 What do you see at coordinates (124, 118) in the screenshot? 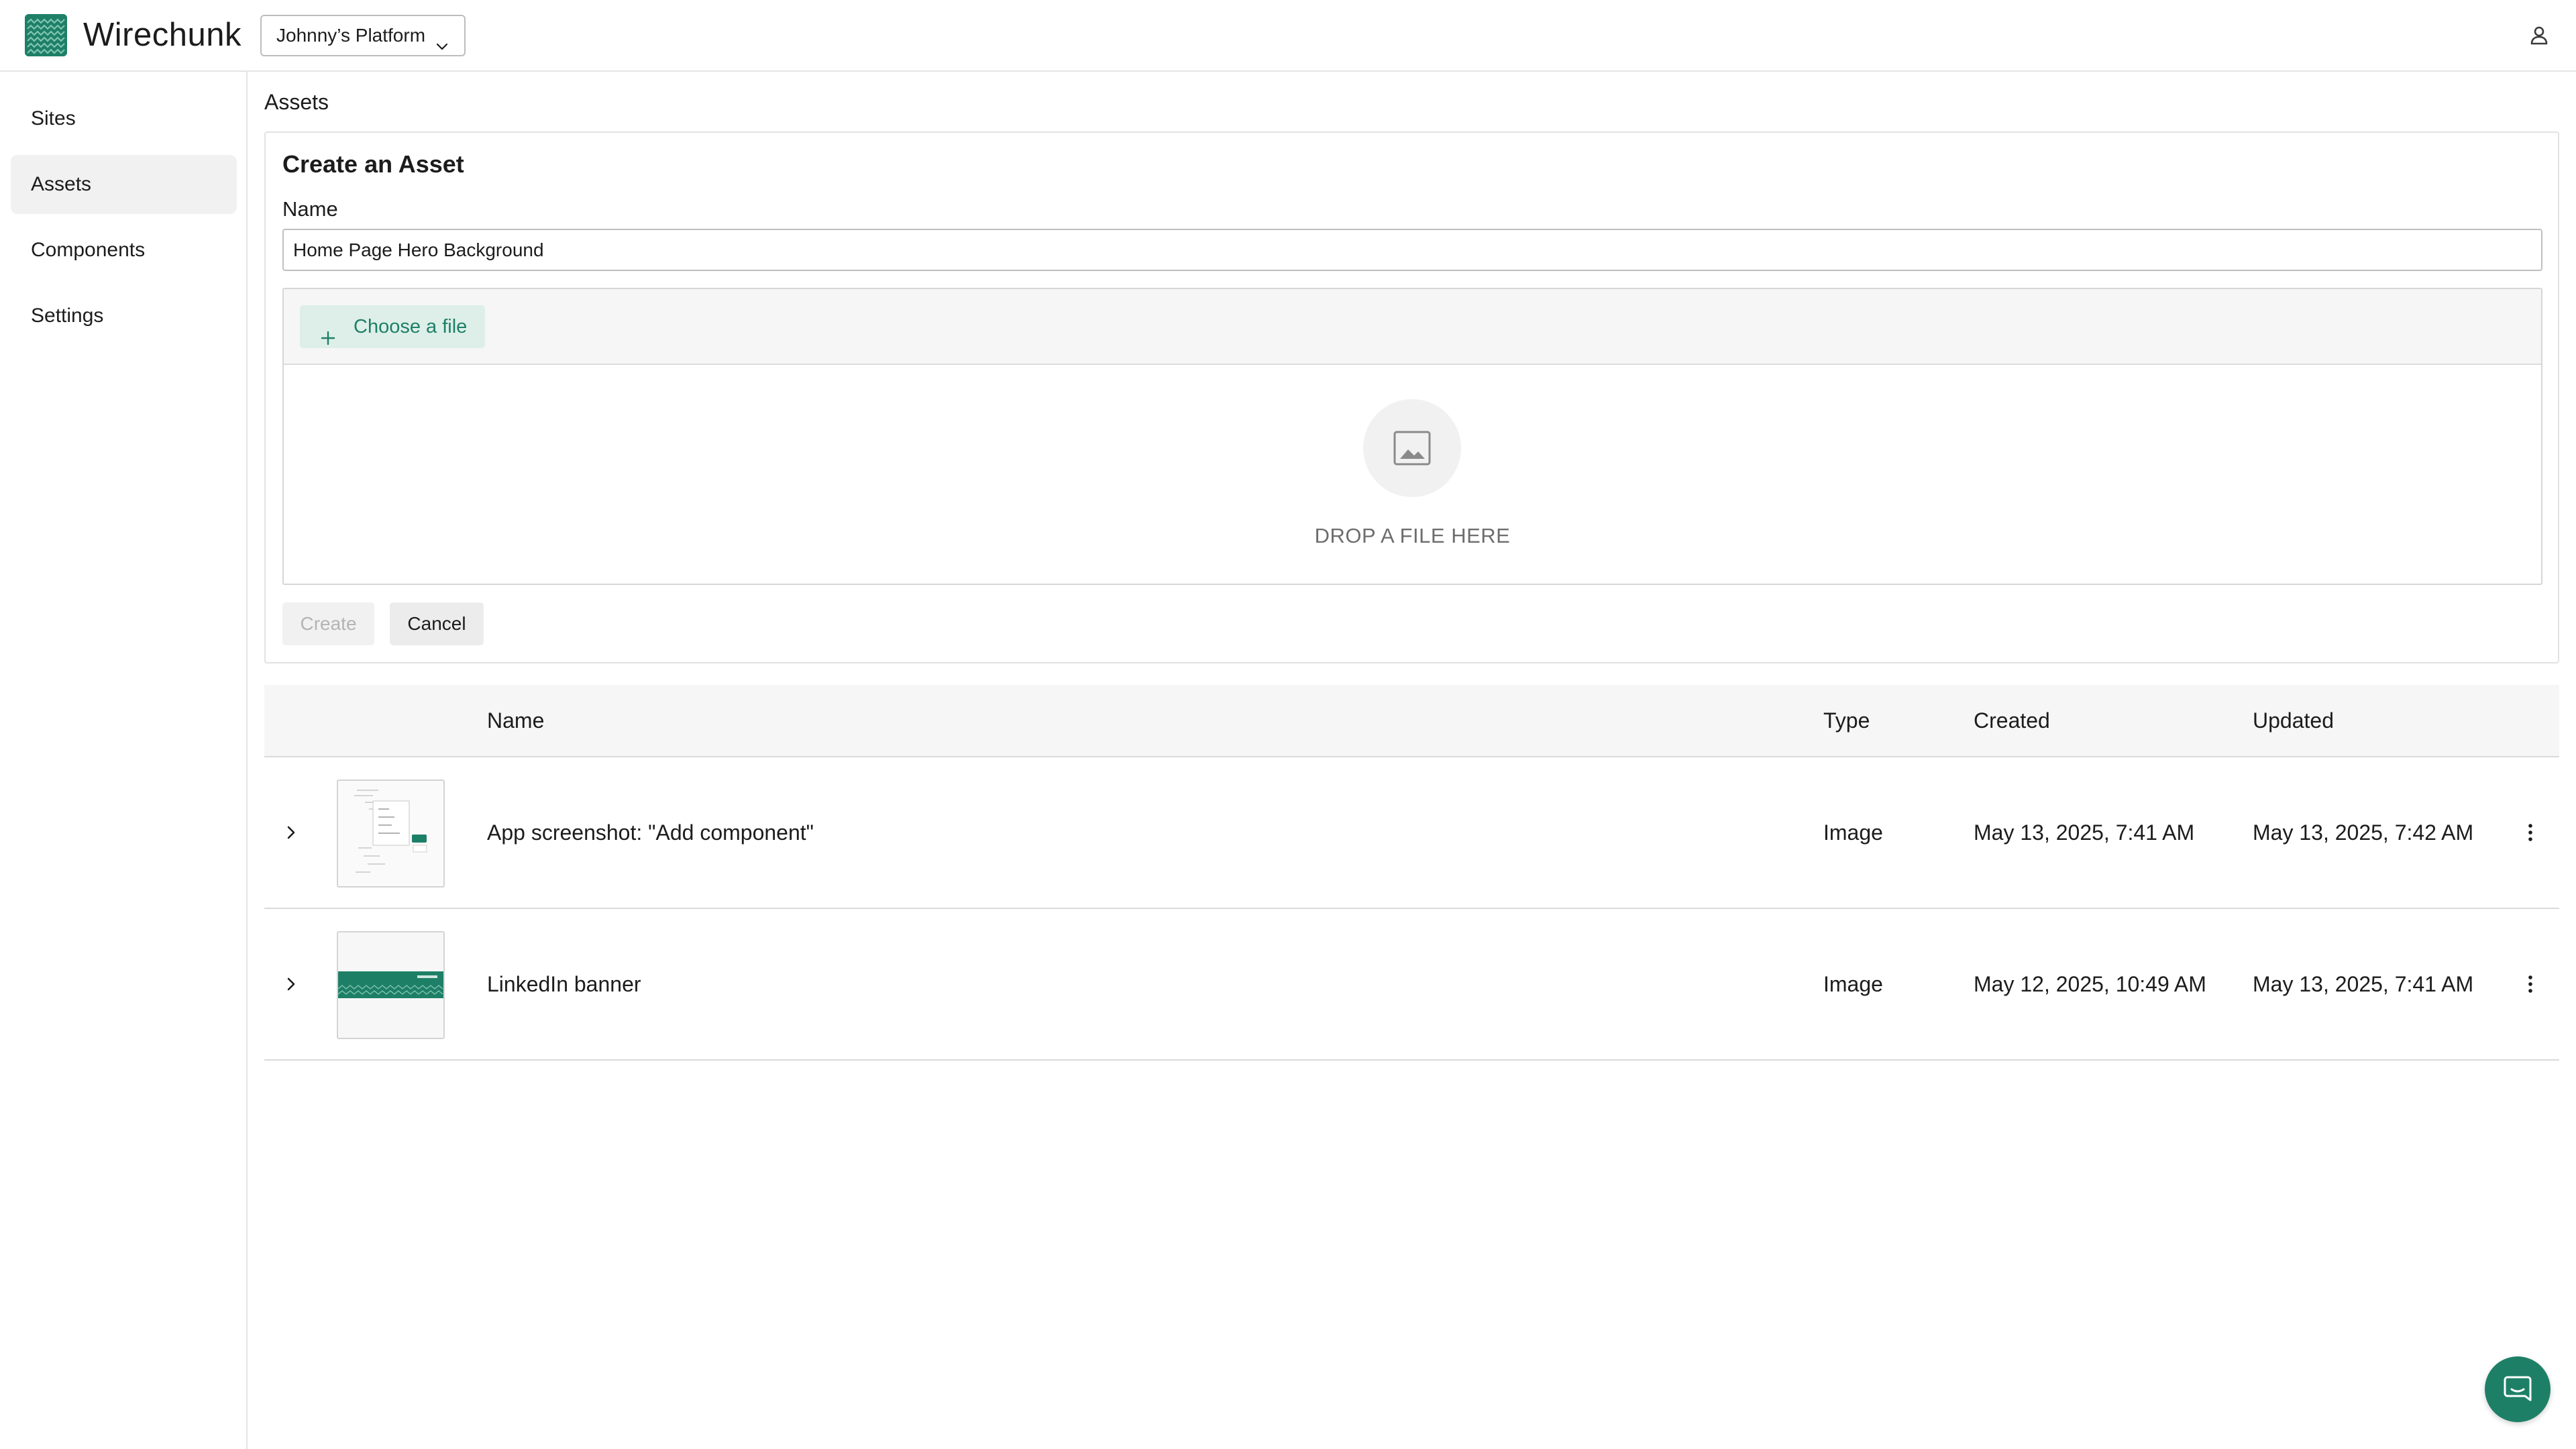
I see `sidebar-item-sites: Sites` at bounding box center [124, 118].